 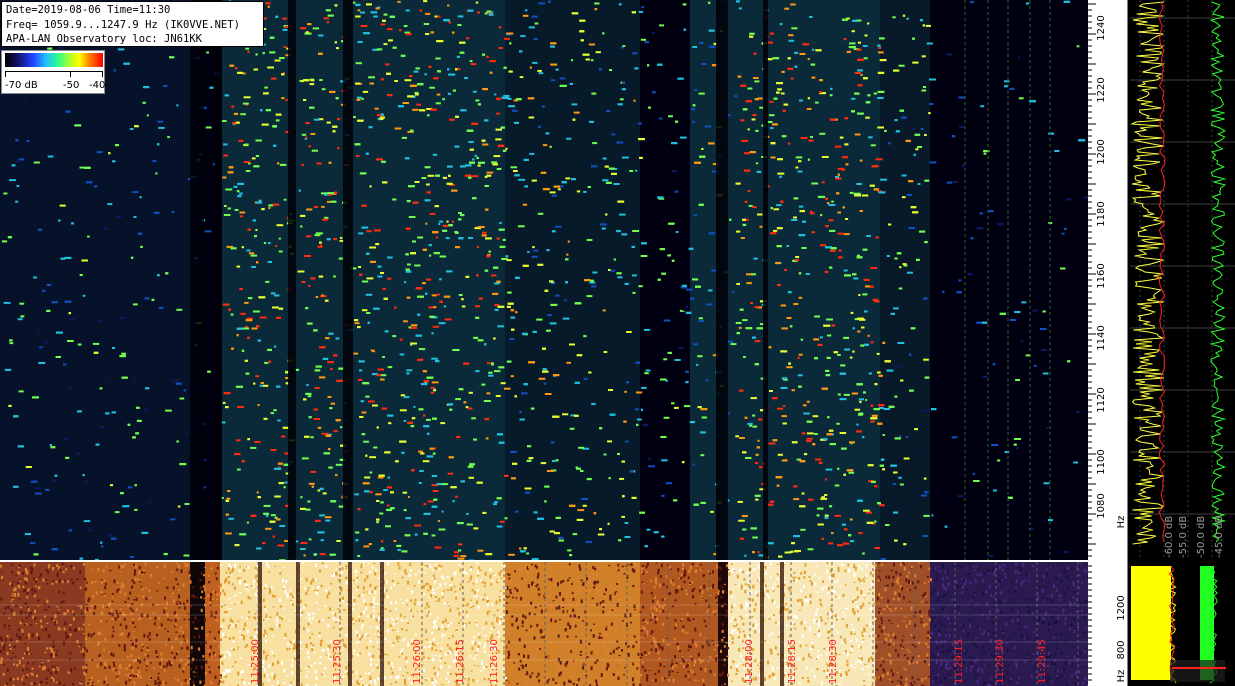 I want to click on db-scale-label: -50.0 dB, so click(x=1201, y=537).